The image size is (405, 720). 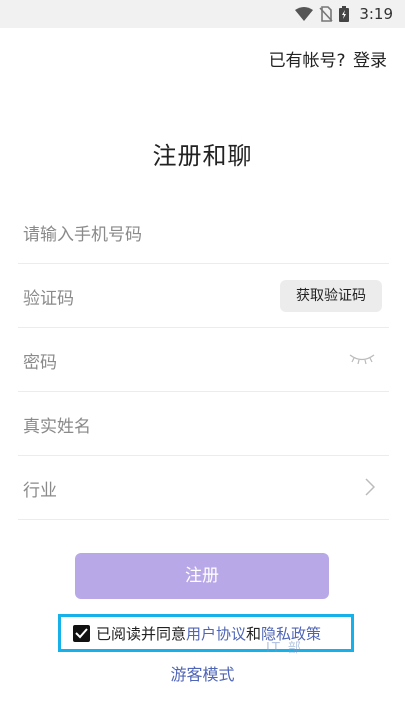 What do you see at coordinates (202, 673) in the screenshot?
I see `guest-mode-link: 游客模式` at bounding box center [202, 673].